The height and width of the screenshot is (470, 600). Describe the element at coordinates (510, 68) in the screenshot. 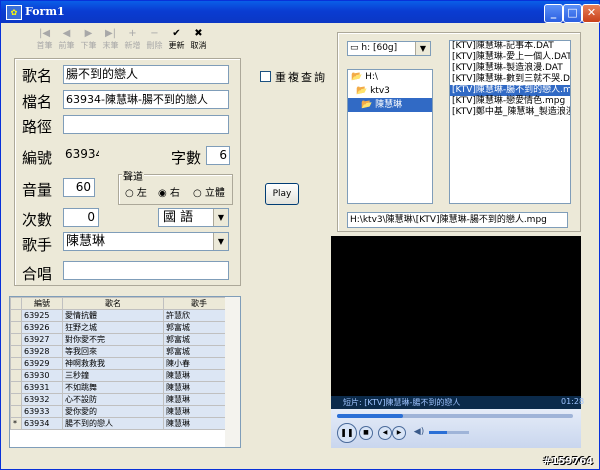

I see `file-item: [KTV]陳慧琳-製造浪漫.DAT` at that location.